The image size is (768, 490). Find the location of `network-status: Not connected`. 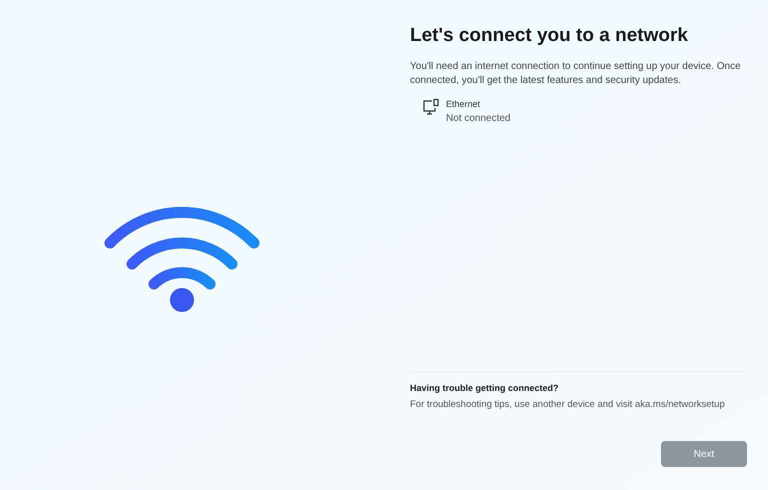

network-status: Not connected is located at coordinates (478, 119).